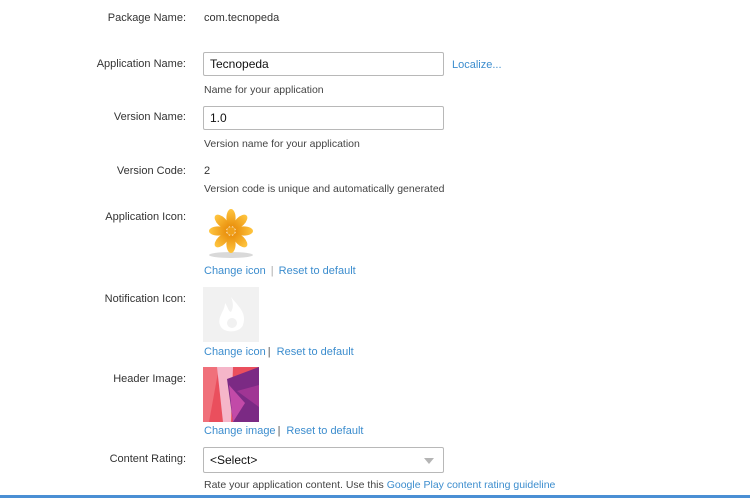 This screenshot has height=498, width=750. What do you see at coordinates (323, 118) in the screenshot?
I see `version-name-input` at bounding box center [323, 118].